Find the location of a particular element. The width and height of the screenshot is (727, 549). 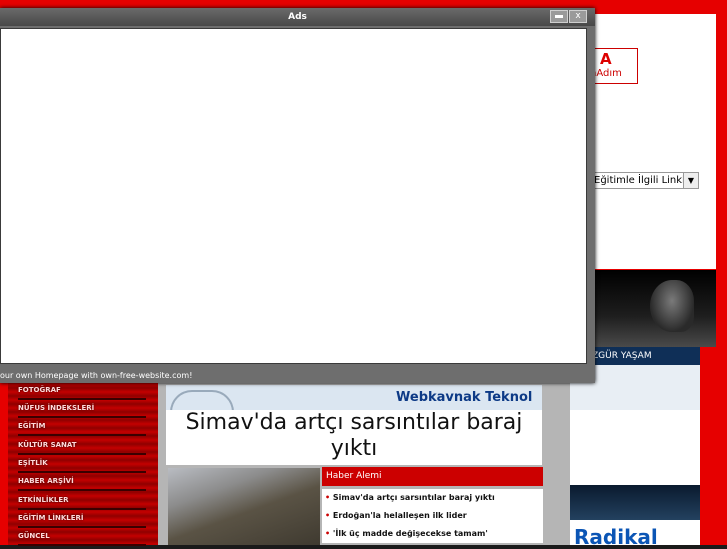

sidebar-item: EĞİTİM is located at coordinates (83, 429).